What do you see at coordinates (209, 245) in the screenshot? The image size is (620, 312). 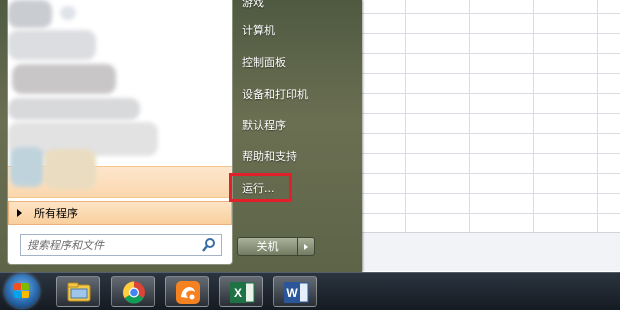 I see `search-icon` at bounding box center [209, 245].